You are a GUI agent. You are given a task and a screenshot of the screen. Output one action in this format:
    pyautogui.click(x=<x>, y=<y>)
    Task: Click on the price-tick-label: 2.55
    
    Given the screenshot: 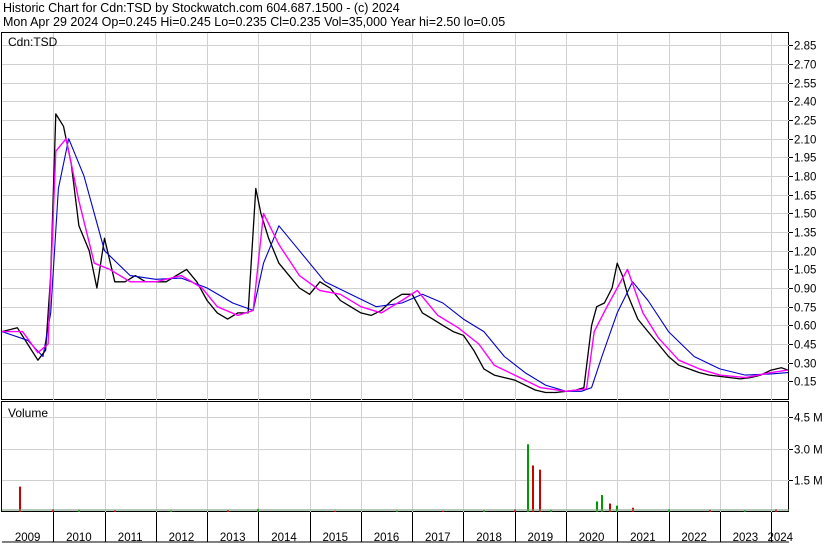 What is the action you would take?
    pyautogui.click(x=805, y=85)
    